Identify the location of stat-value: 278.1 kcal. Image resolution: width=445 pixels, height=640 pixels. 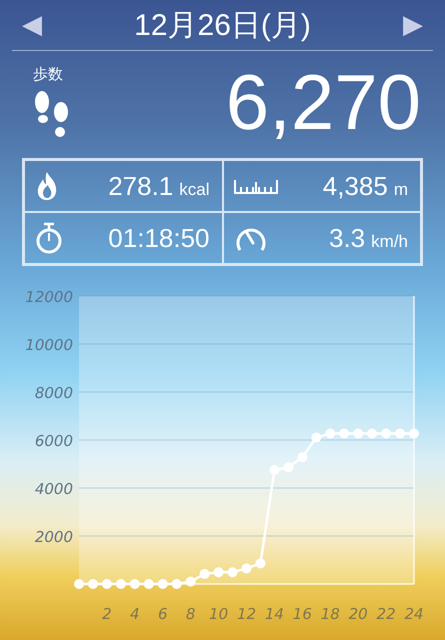
(159, 186).